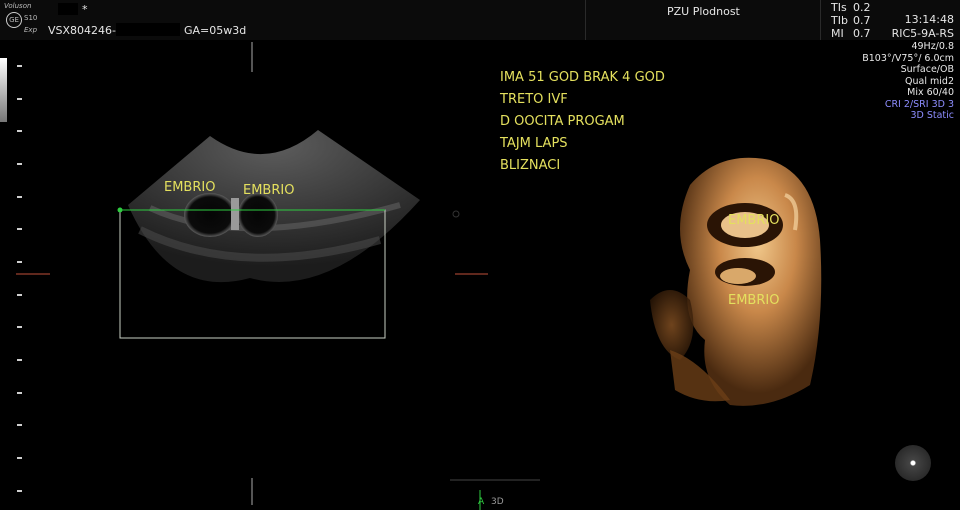 The width and height of the screenshot is (960, 510). I want to click on annotation-line: TAJM LAPS, so click(534, 143).